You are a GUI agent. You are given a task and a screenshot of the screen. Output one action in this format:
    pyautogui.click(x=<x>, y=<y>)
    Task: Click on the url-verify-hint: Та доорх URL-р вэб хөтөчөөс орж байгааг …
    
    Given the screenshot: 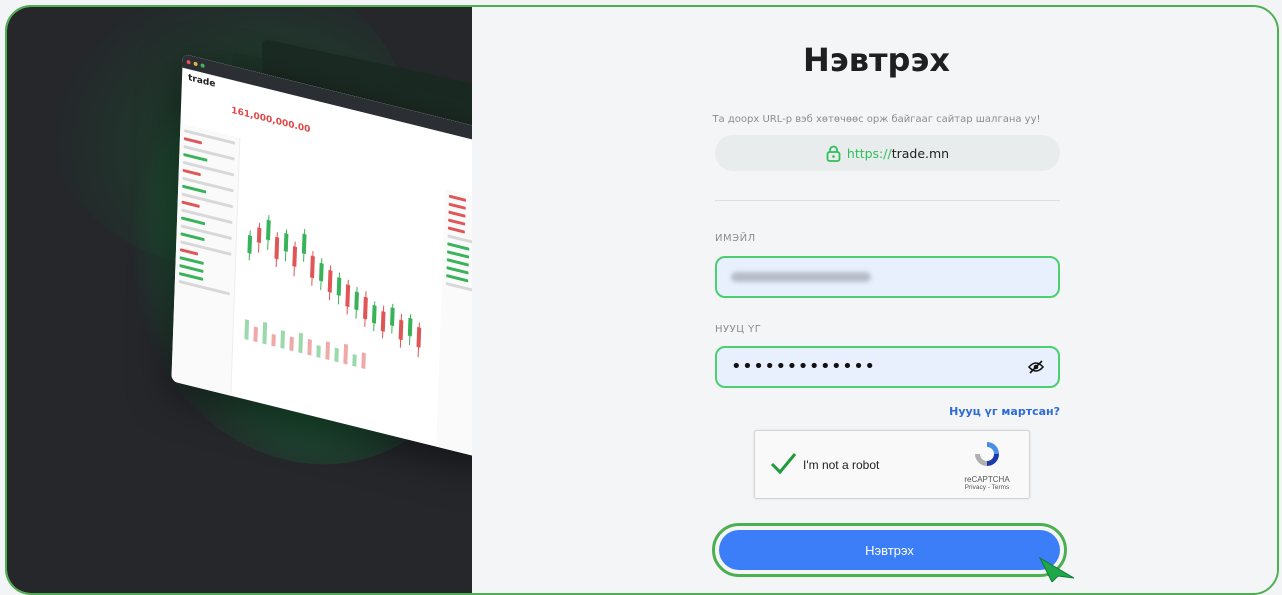 What is the action you would take?
    pyautogui.click(x=876, y=119)
    